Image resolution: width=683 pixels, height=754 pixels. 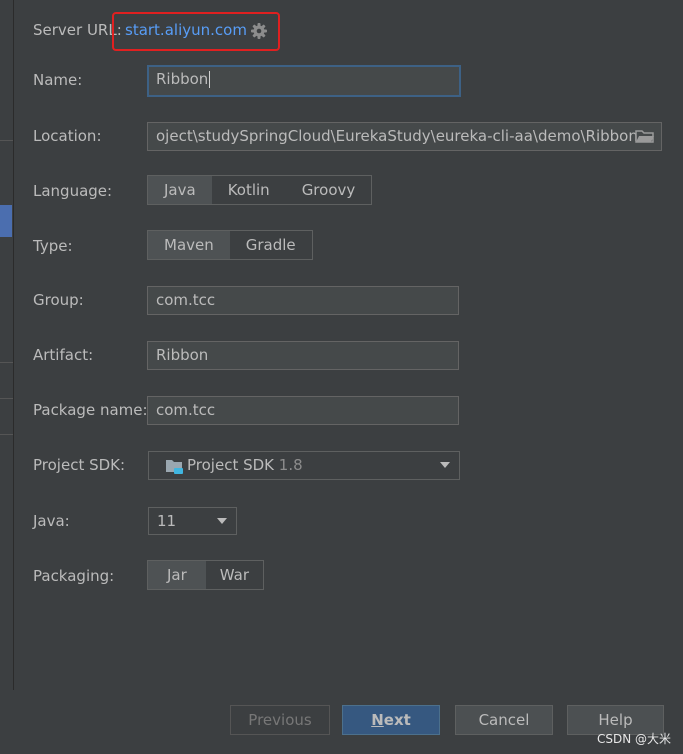 What do you see at coordinates (175, 466) in the screenshot?
I see `sdk-folder-icon` at bounding box center [175, 466].